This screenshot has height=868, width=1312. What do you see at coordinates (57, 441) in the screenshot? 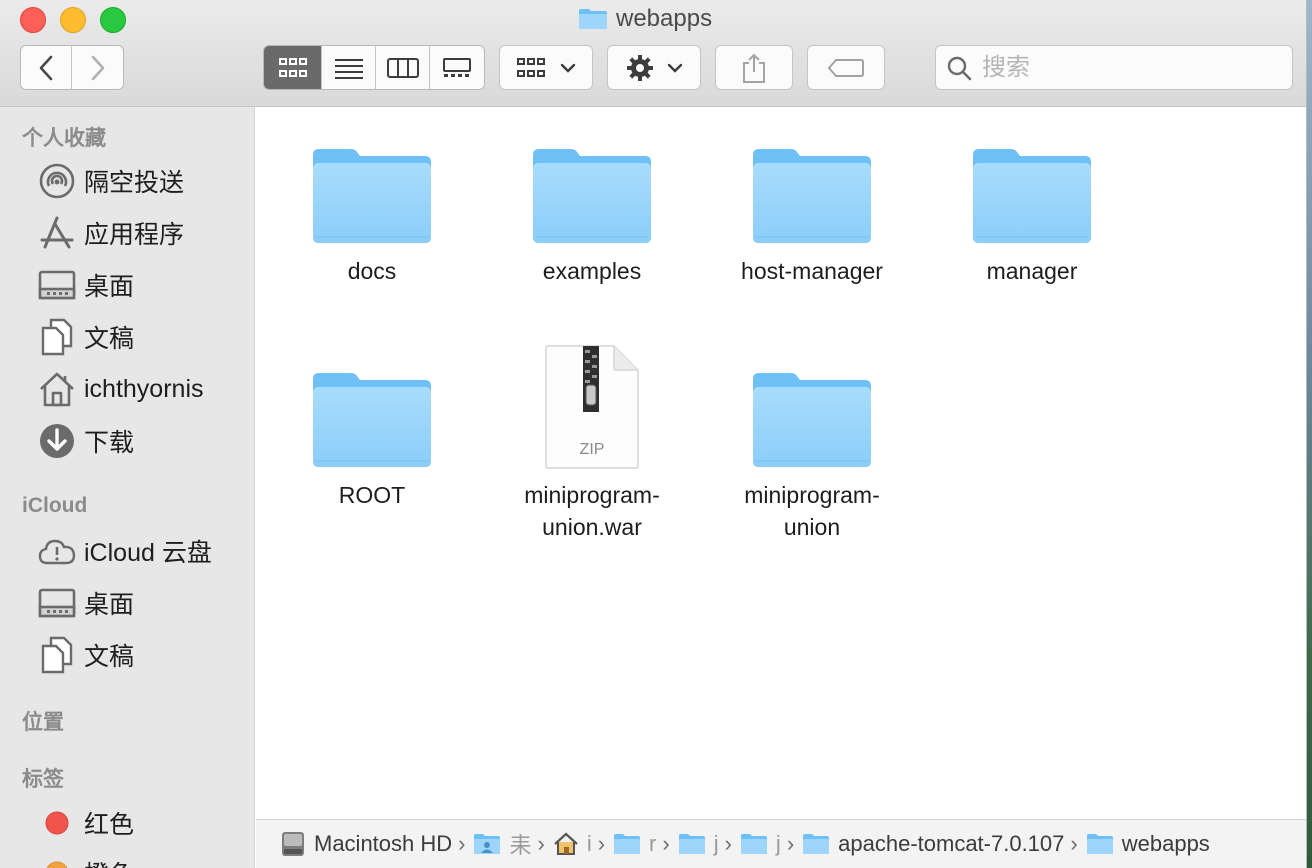
I see `downloads-icon` at bounding box center [57, 441].